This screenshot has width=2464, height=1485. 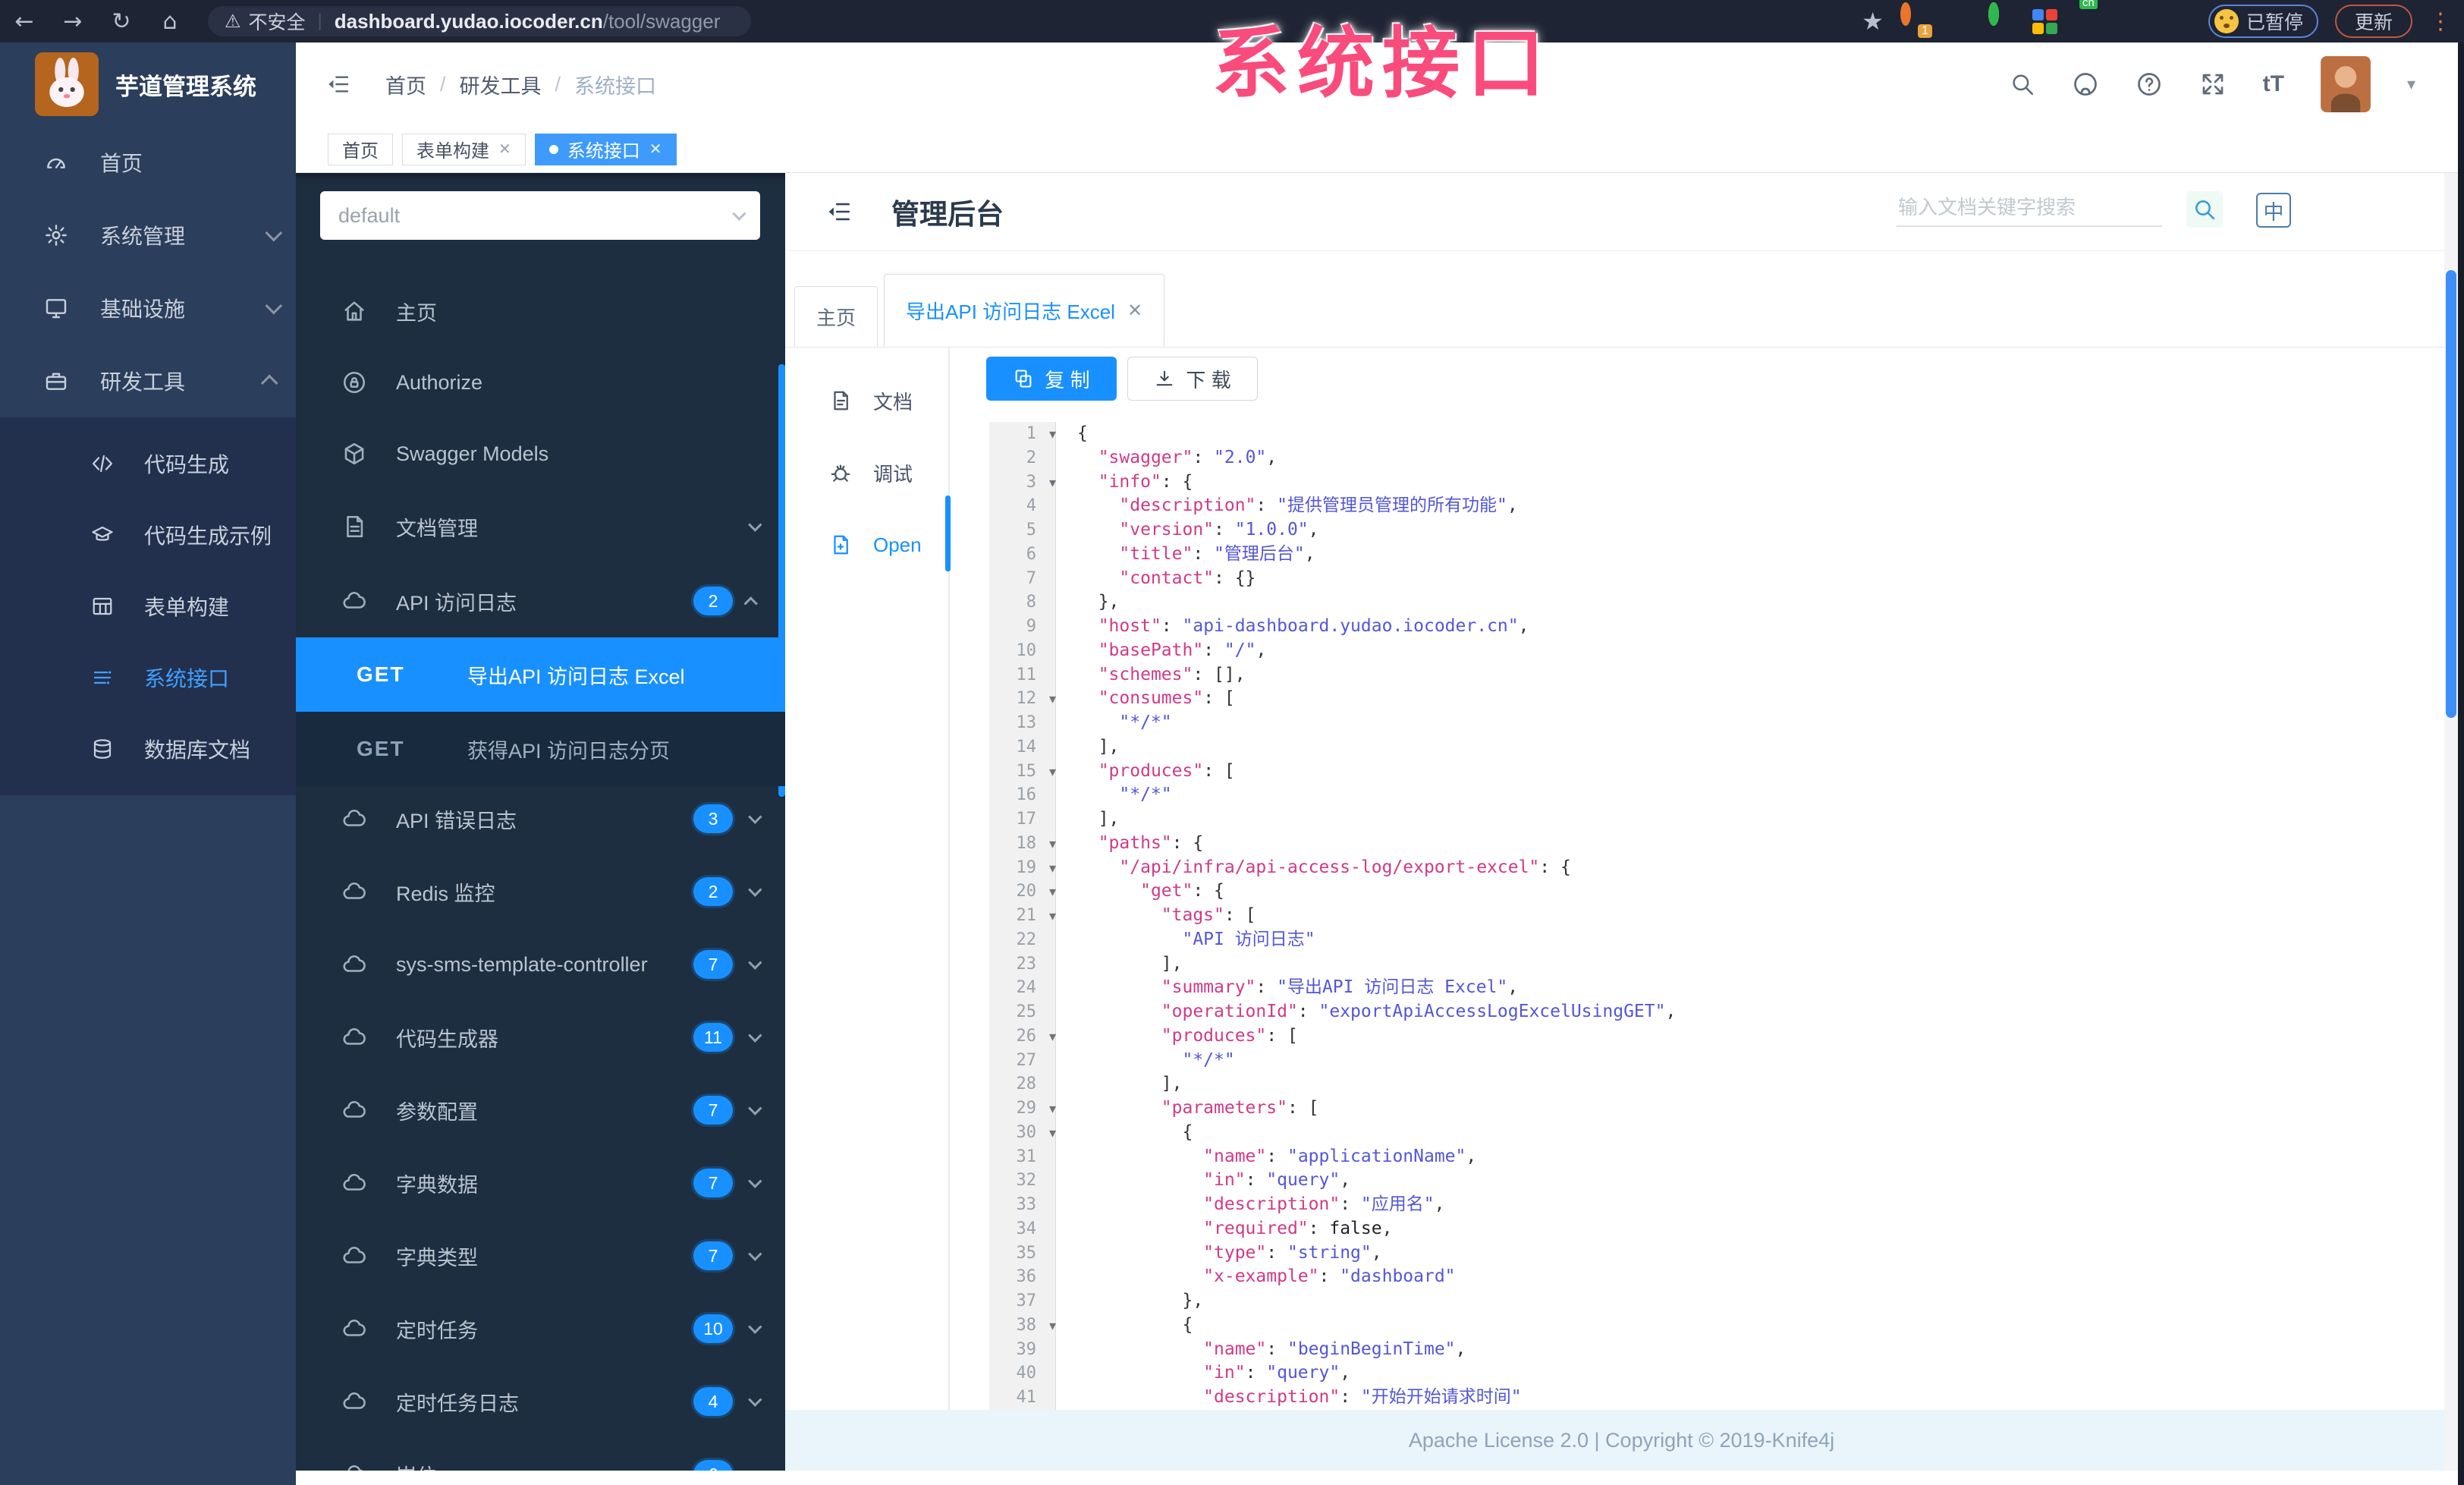 What do you see at coordinates (2461, 763) in the screenshot?
I see `window-edge` at bounding box center [2461, 763].